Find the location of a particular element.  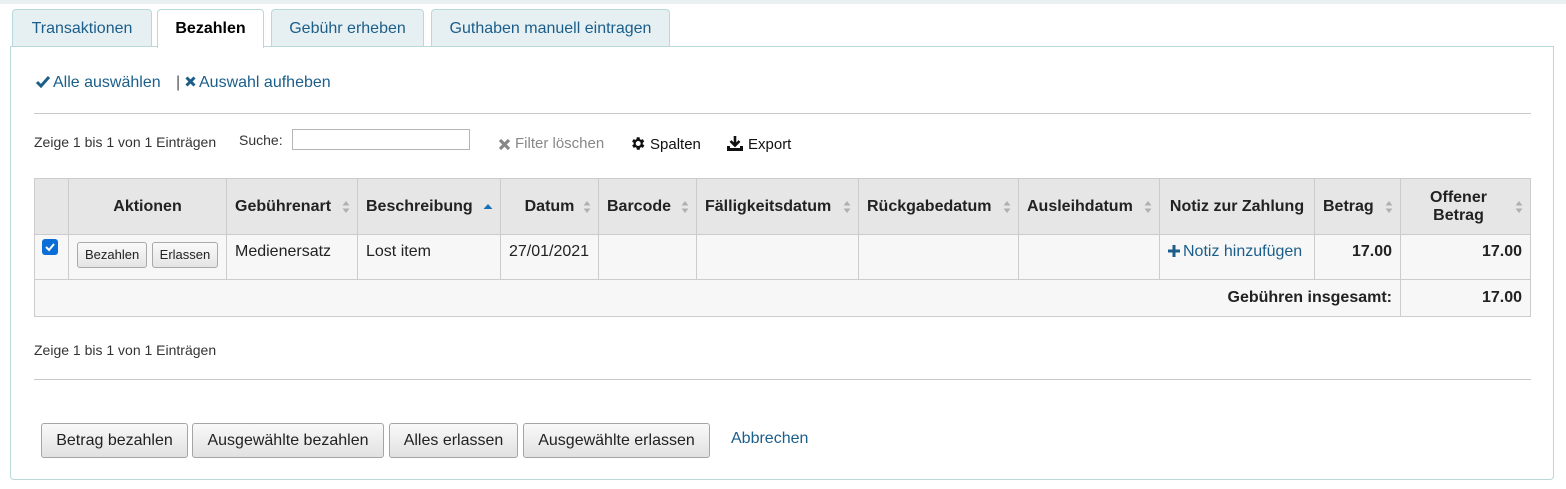

export-button: Export is located at coordinates (758, 144).